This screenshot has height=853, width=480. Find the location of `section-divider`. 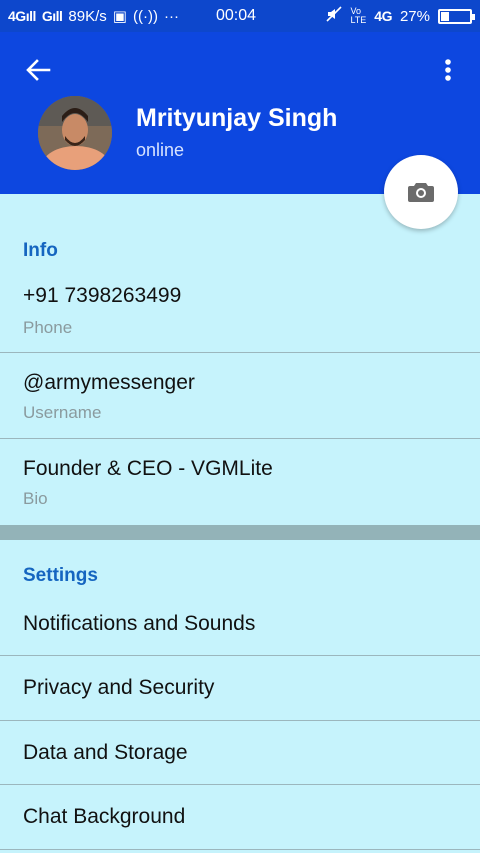

section-divider is located at coordinates (240, 532).